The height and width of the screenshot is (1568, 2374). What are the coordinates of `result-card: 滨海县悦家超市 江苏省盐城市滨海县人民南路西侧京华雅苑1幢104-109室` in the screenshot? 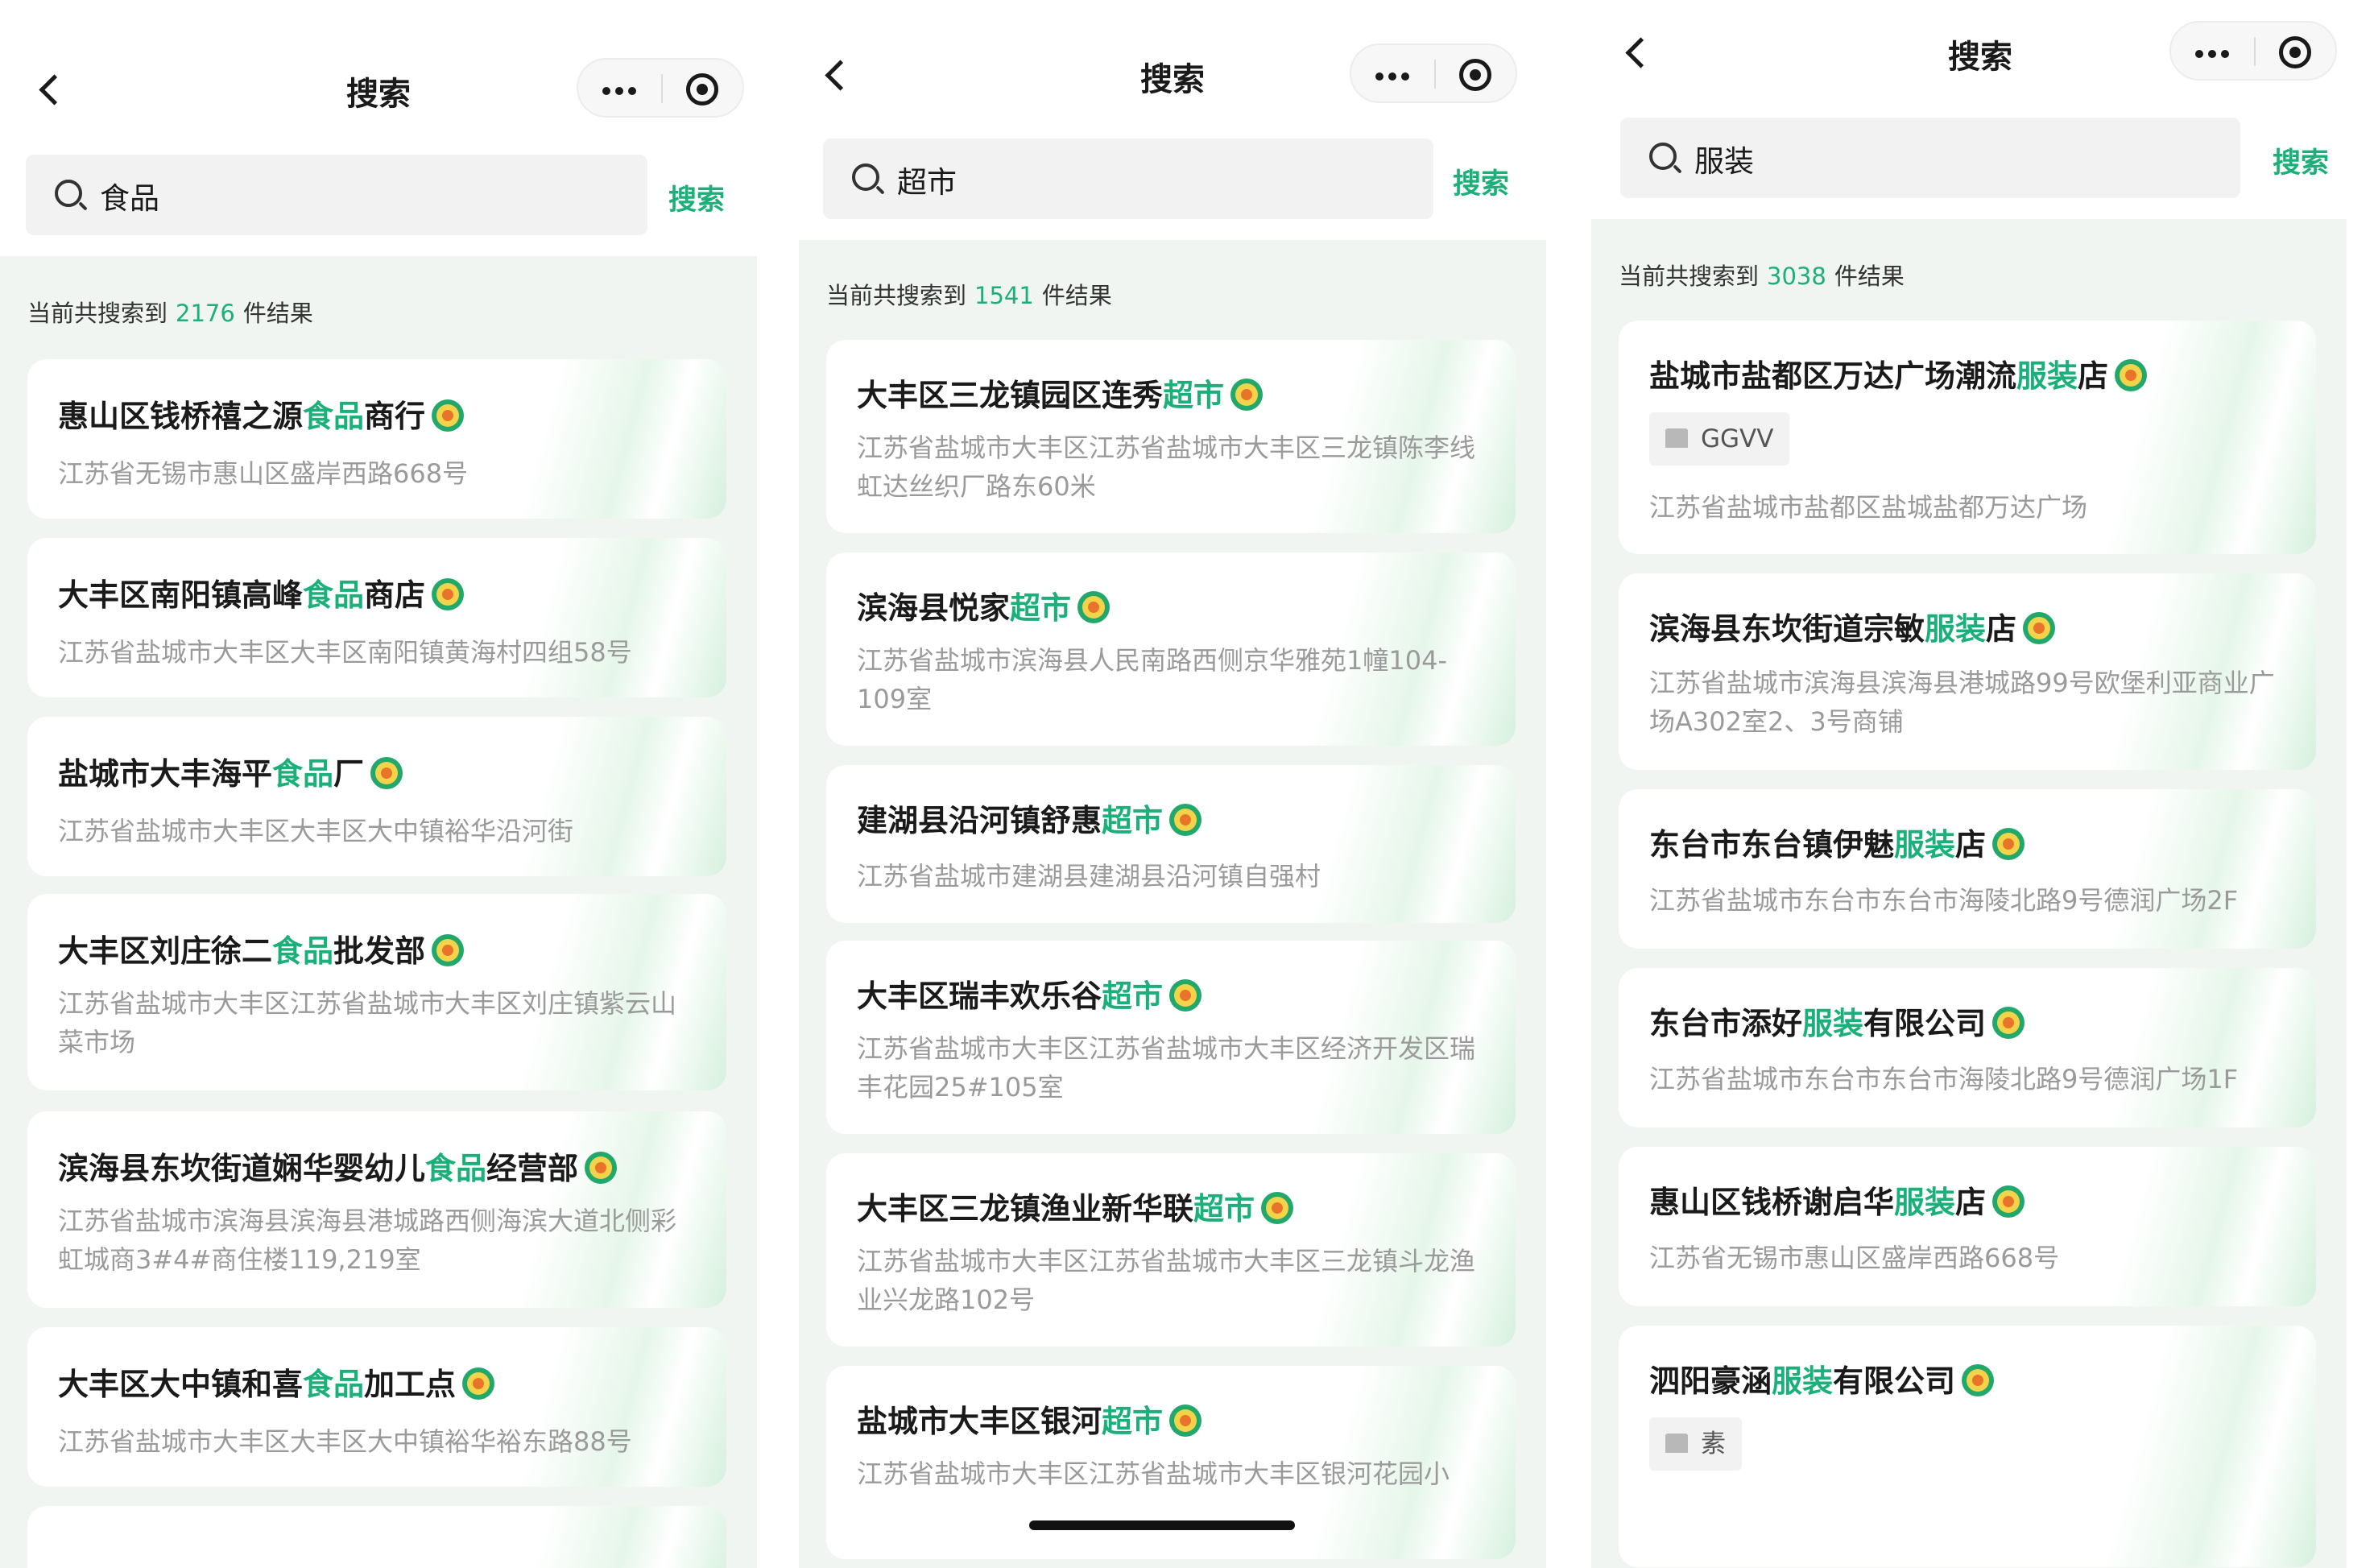 It's located at (1171, 649).